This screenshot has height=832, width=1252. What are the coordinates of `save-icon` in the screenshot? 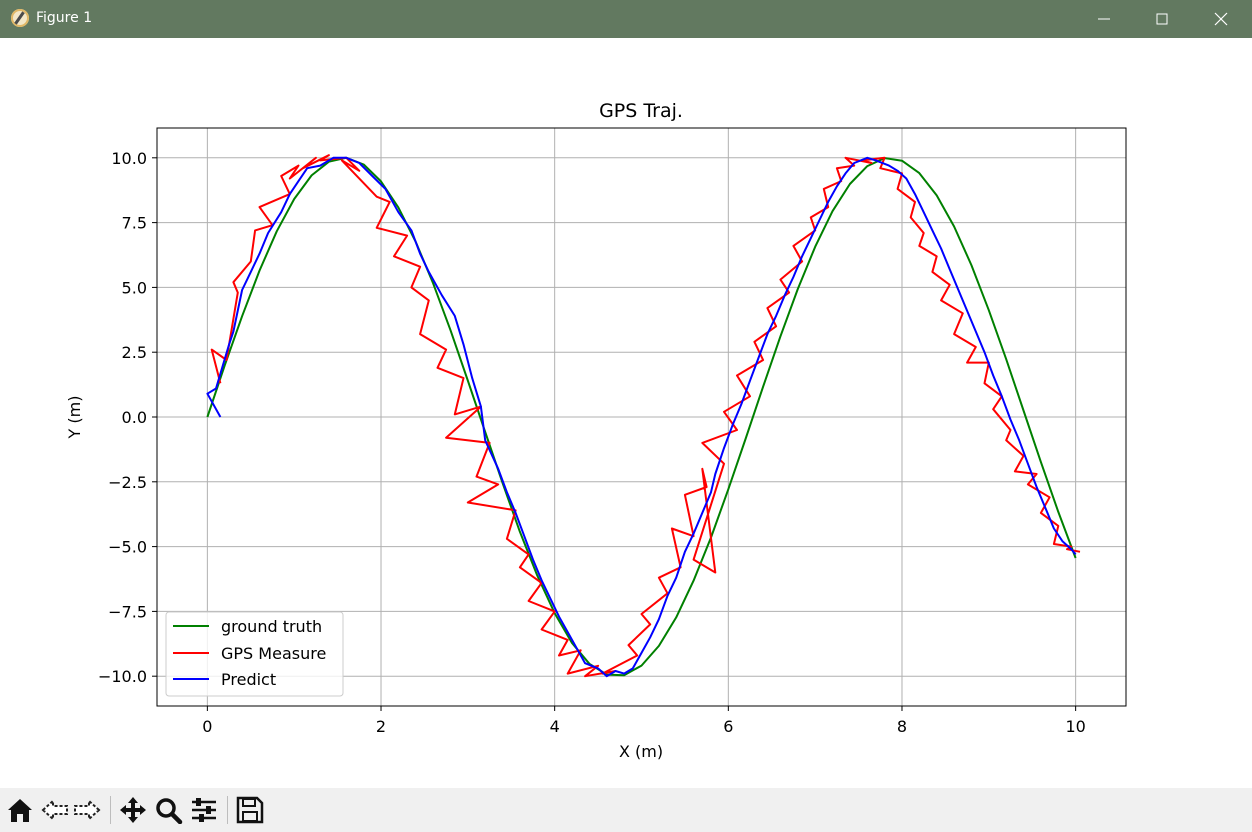 It's located at (250, 810).